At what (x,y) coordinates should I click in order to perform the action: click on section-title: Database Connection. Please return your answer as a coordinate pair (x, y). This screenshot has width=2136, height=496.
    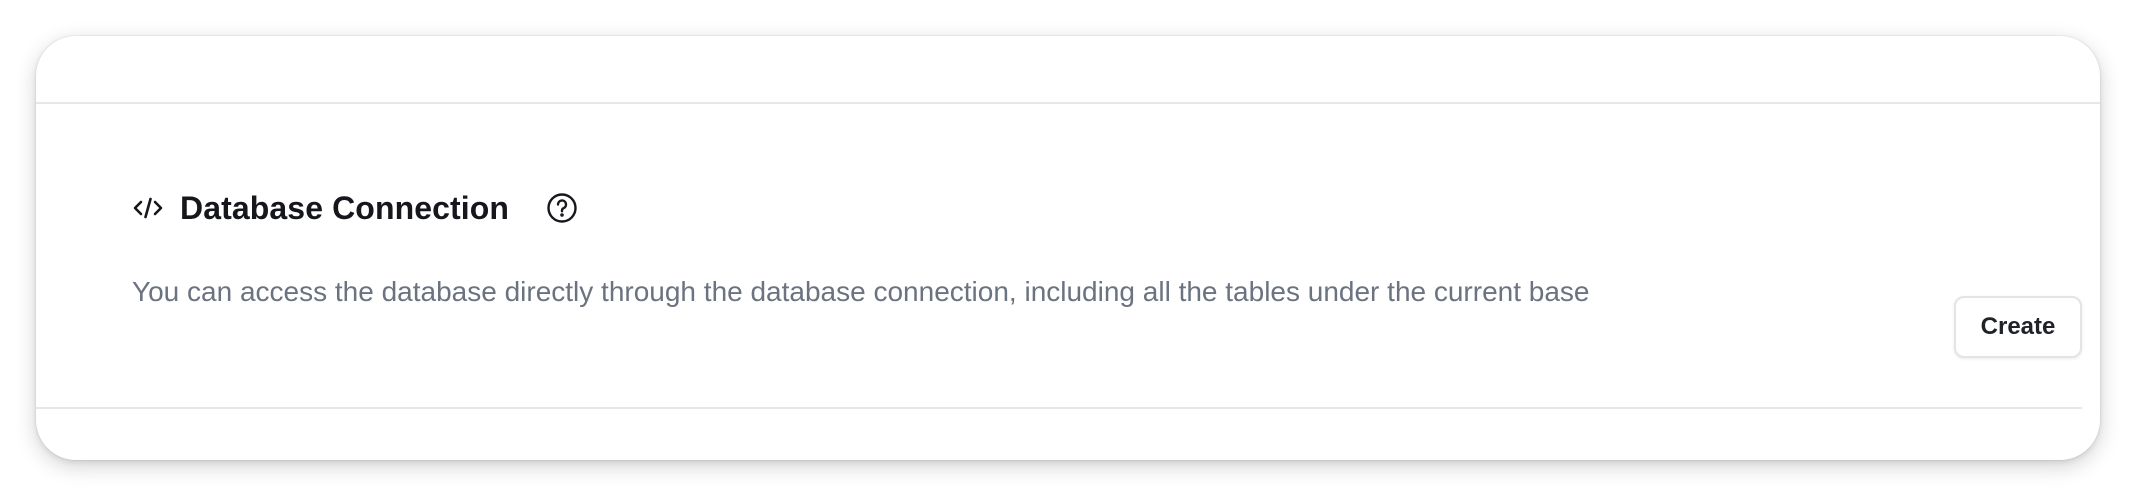
    Looking at the image, I should click on (345, 207).